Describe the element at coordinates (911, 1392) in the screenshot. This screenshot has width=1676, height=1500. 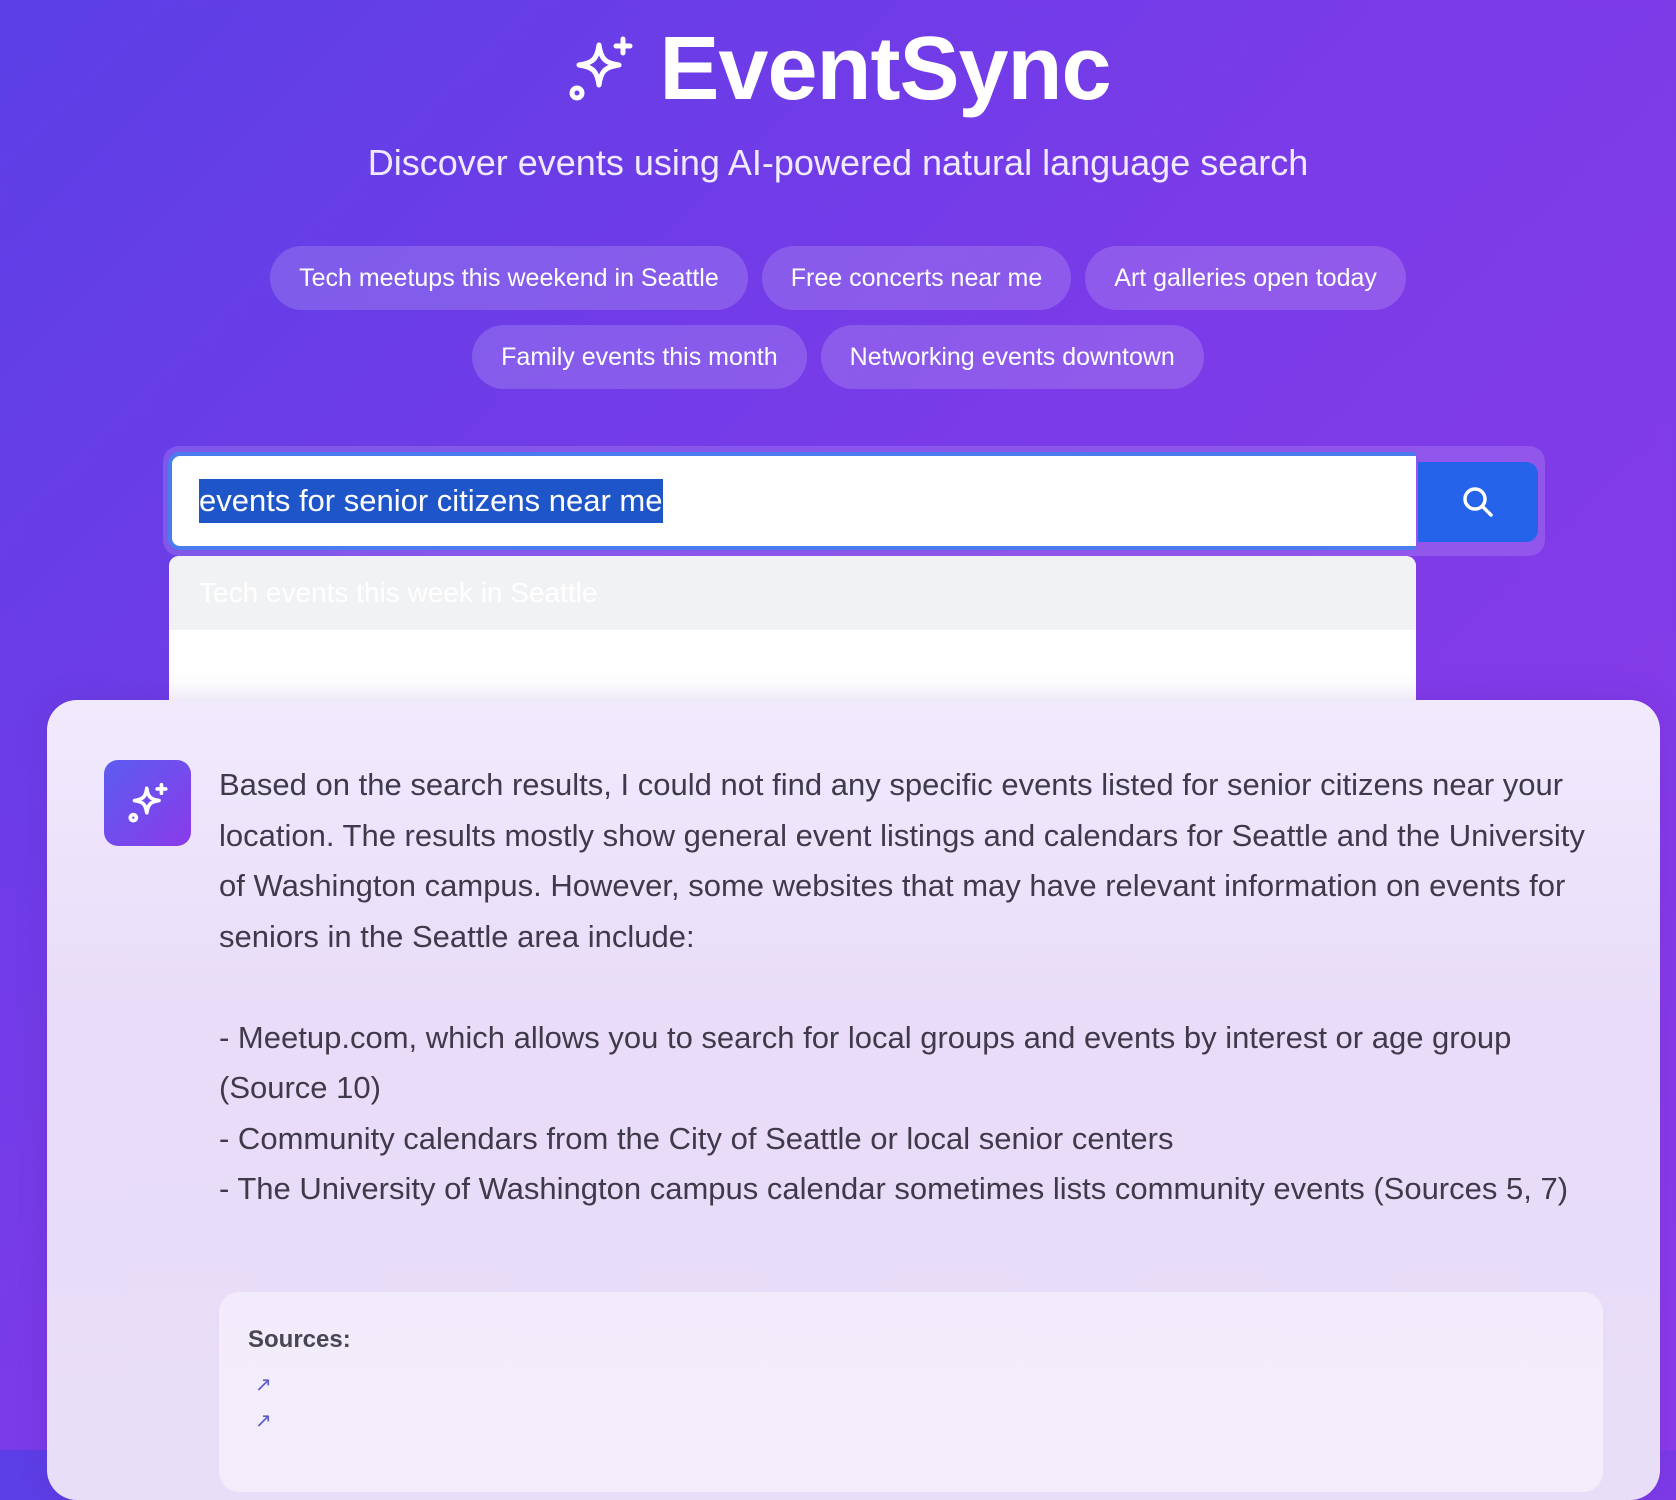
I see `sources-panel: Sources: ↗ ↗` at that location.